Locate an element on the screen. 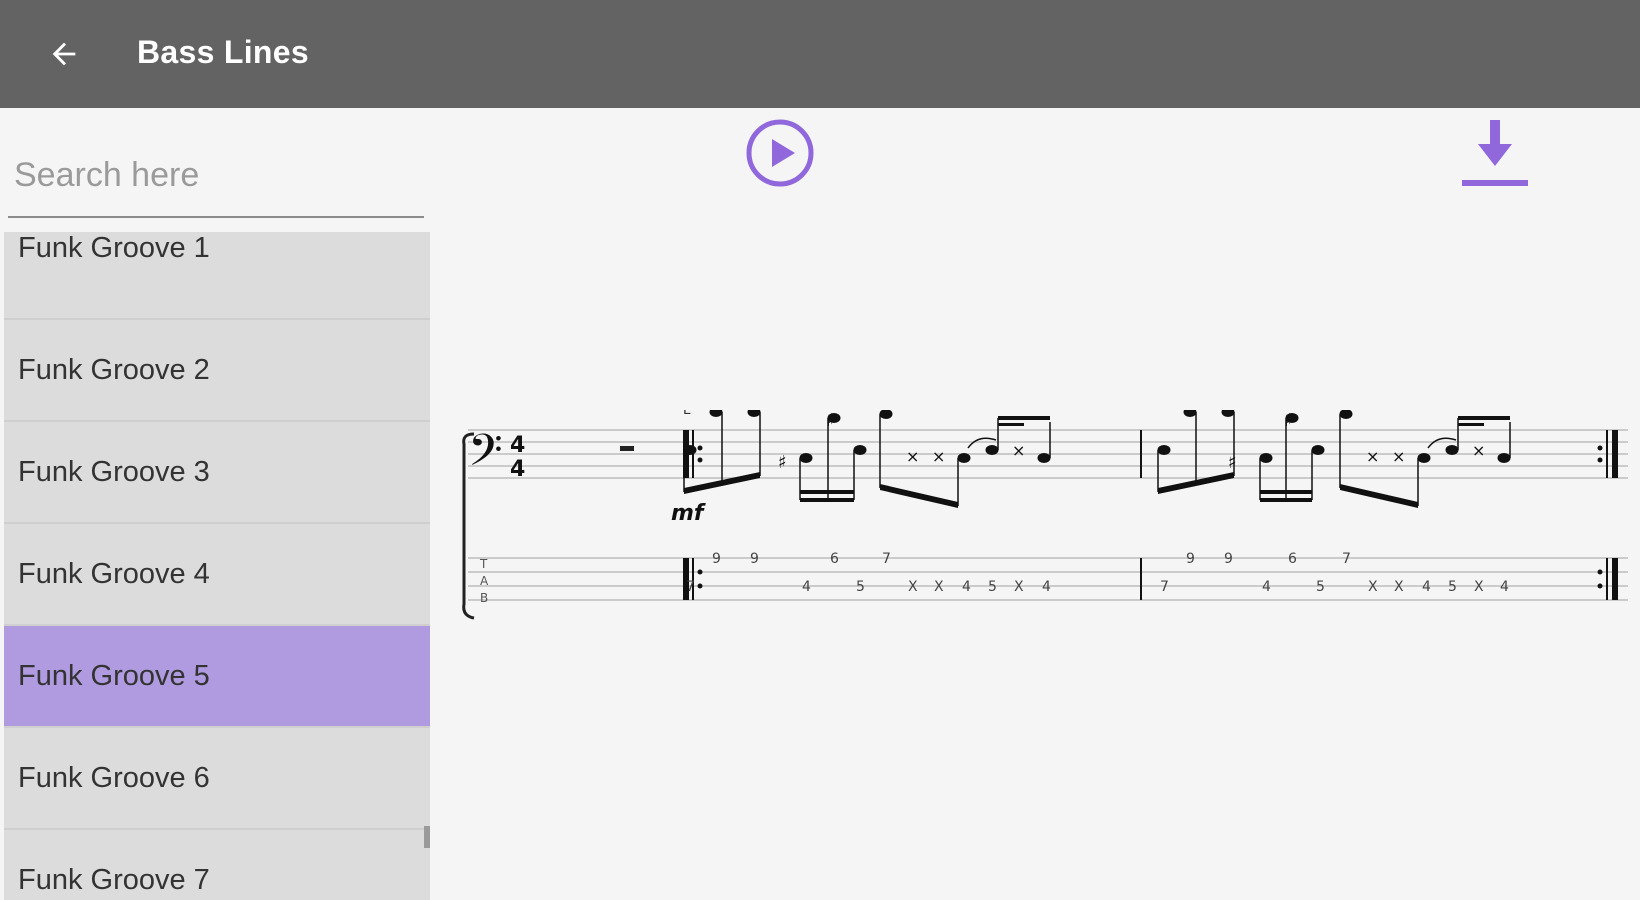 This screenshot has height=900, width=1640. list-item-label: Funk Groove 5 is located at coordinates (114, 676).